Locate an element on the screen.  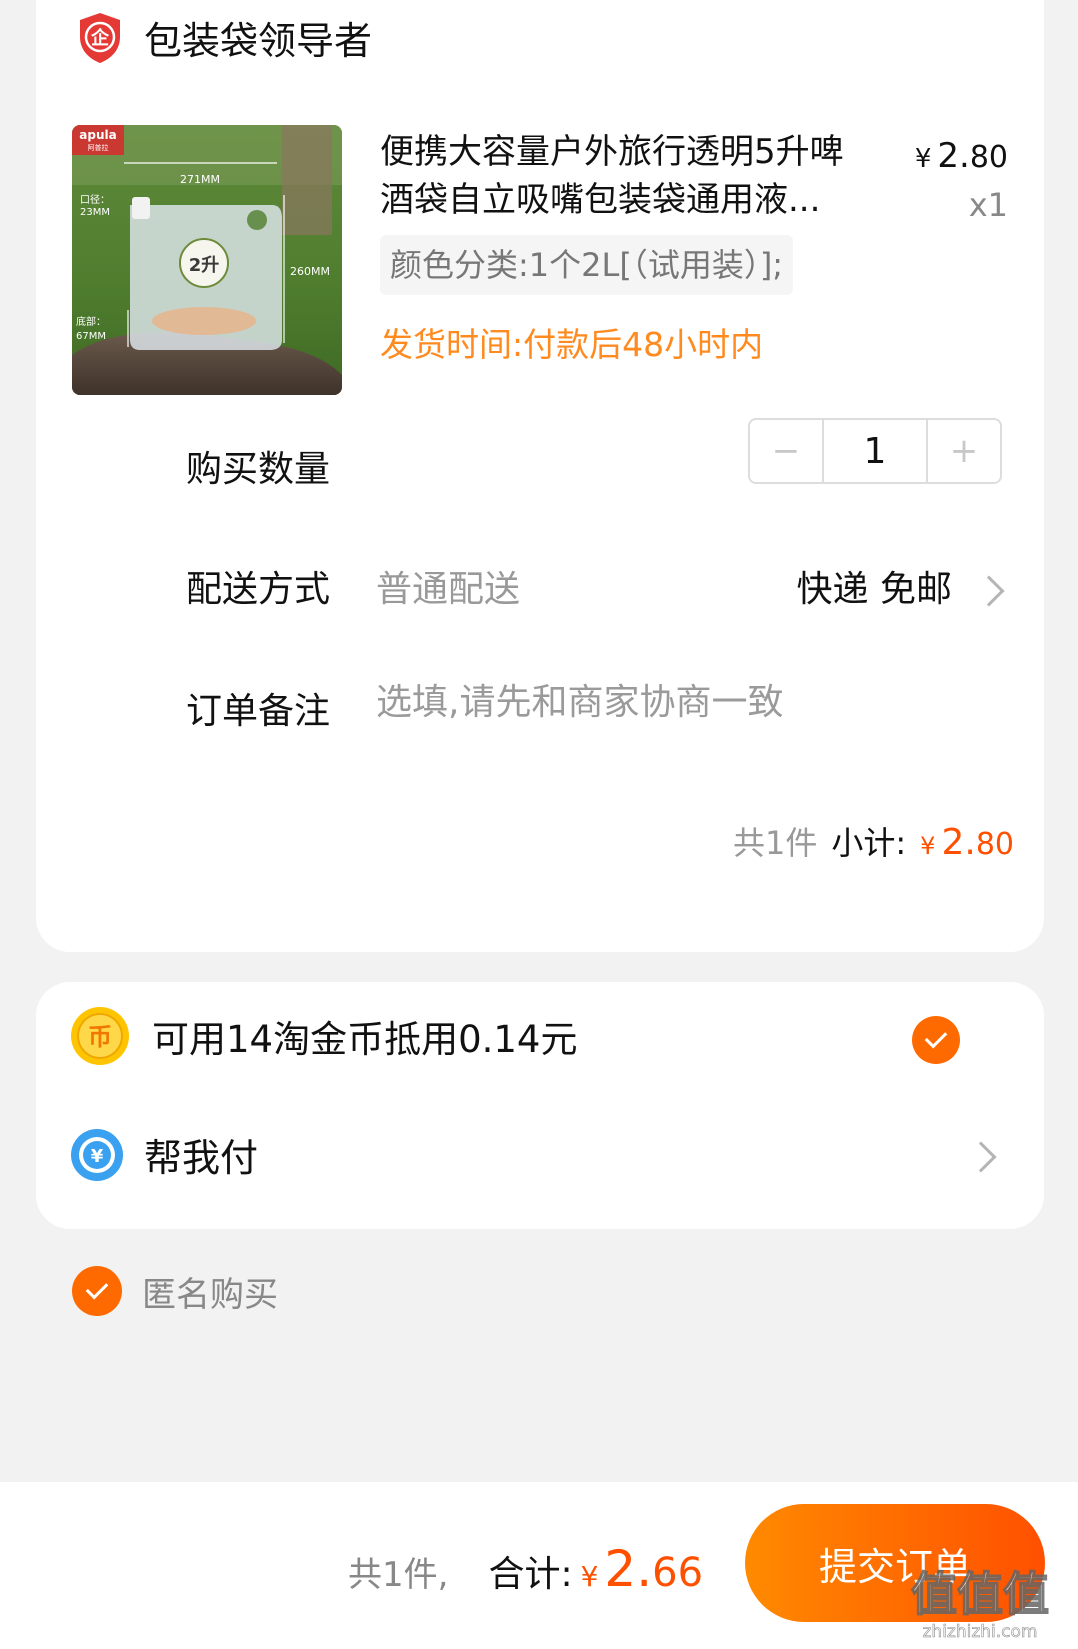
delivery-method: 普通配送 is located at coordinates (448, 589).